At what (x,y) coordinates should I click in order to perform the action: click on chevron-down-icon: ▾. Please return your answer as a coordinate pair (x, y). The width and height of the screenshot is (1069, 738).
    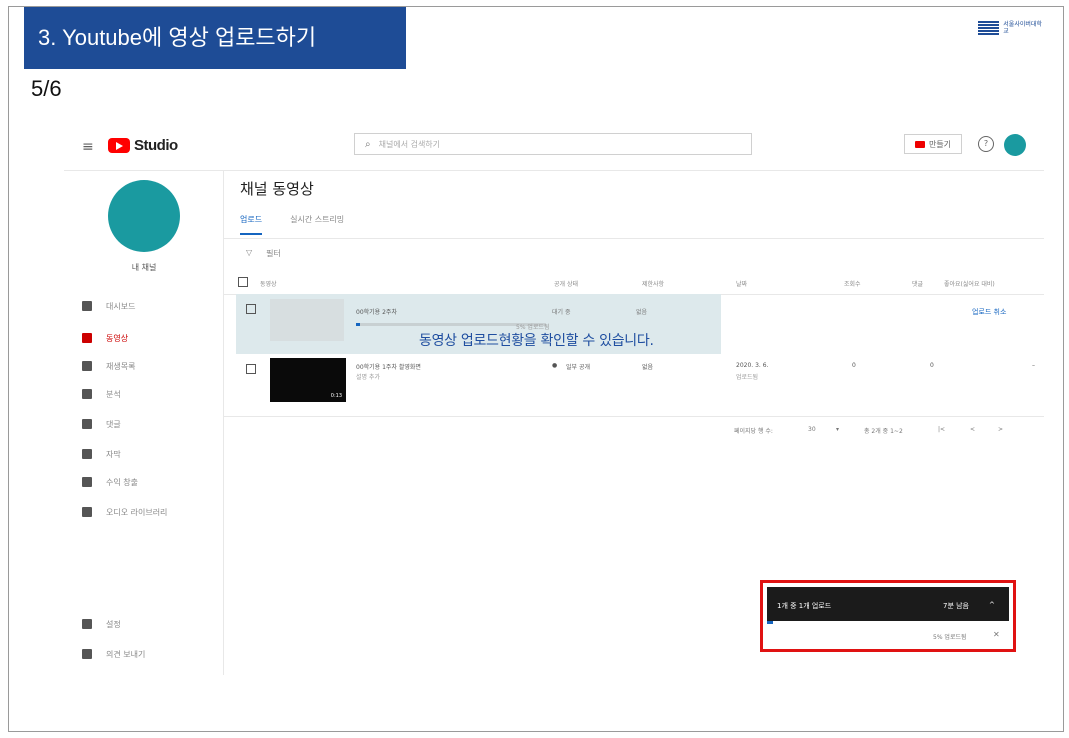
    Looking at the image, I should click on (837, 429).